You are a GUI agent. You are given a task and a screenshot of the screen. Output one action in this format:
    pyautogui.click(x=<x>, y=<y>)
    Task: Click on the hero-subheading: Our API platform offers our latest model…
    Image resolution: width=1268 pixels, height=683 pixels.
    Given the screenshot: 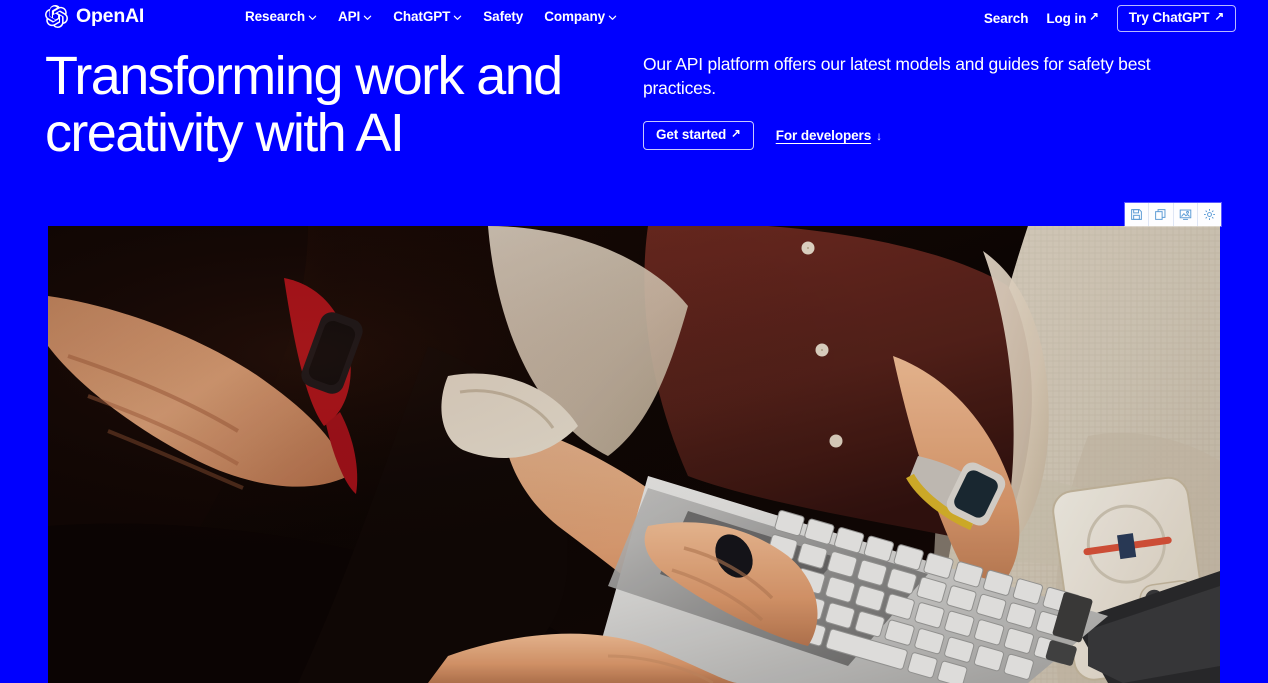 What is the action you would take?
    pyautogui.click(x=897, y=76)
    